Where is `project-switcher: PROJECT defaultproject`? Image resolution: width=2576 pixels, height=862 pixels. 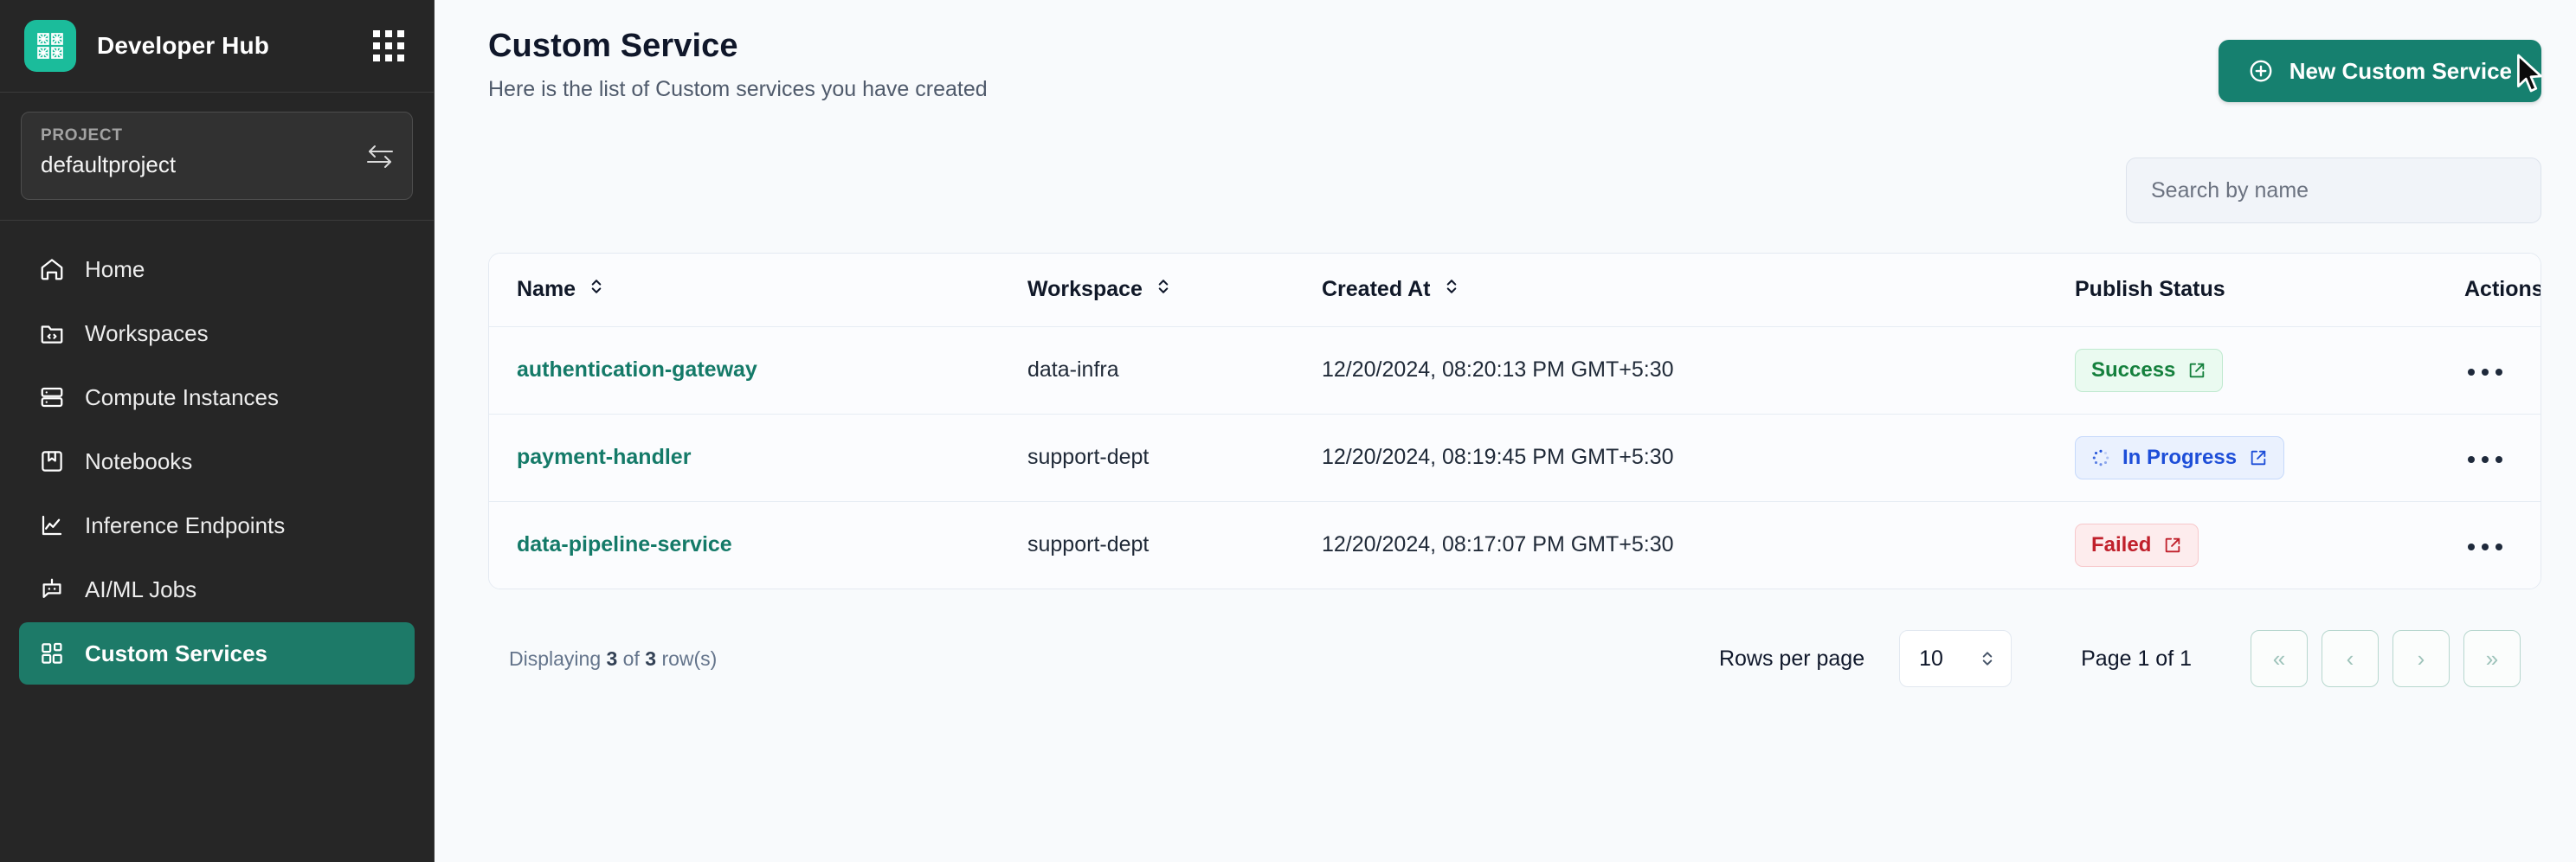 project-switcher: PROJECT defaultproject is located at coordinates (217, 156).